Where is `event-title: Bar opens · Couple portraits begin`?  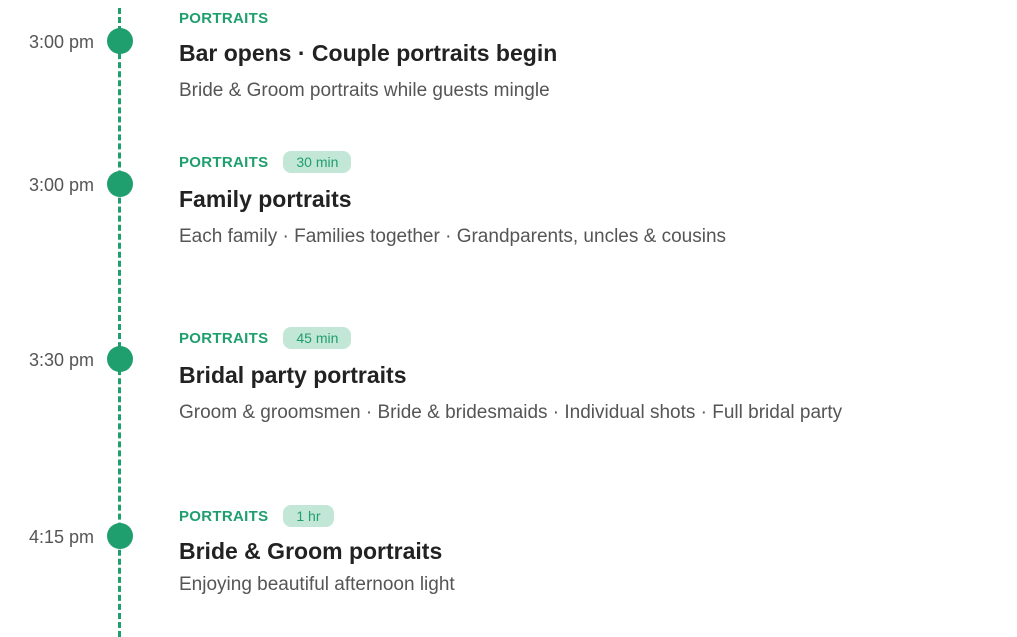 event-title: Bar opens · Couple portraits begin is located at coordinates (368, 53).